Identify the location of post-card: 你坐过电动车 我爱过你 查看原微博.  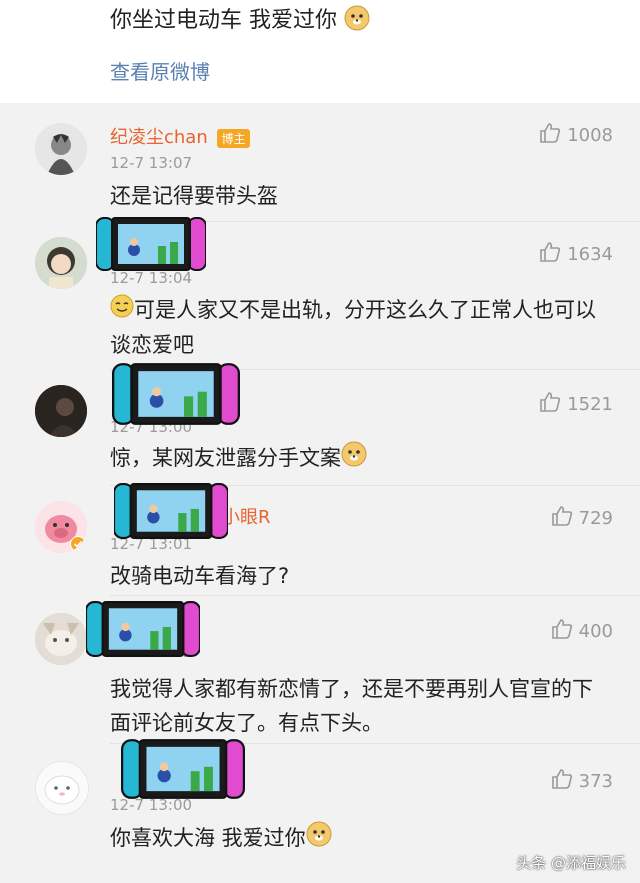
(320, 51).